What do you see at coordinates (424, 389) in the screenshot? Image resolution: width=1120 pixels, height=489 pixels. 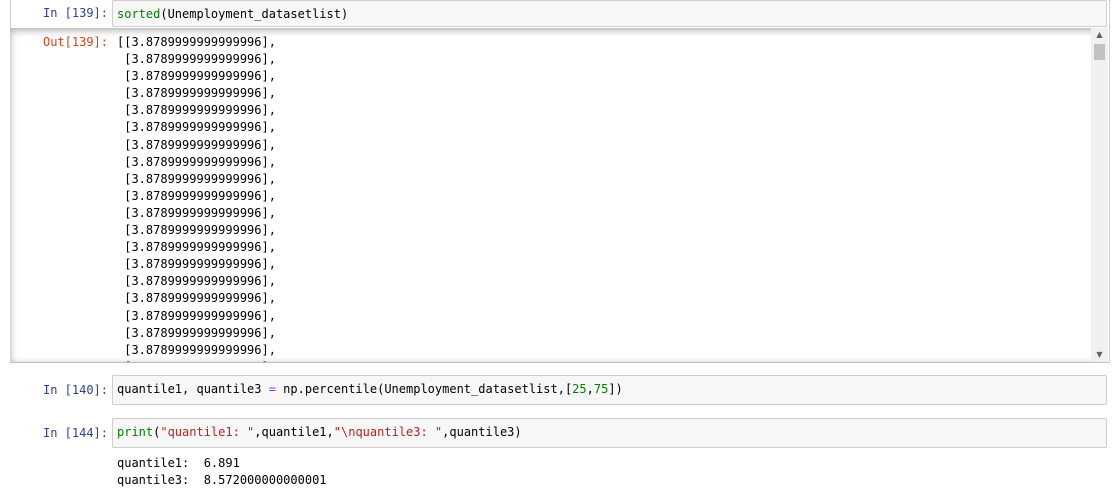 I see `code-call: np.percentile(Unemployment_datasetlist,[` at bounding box center [424, 389].